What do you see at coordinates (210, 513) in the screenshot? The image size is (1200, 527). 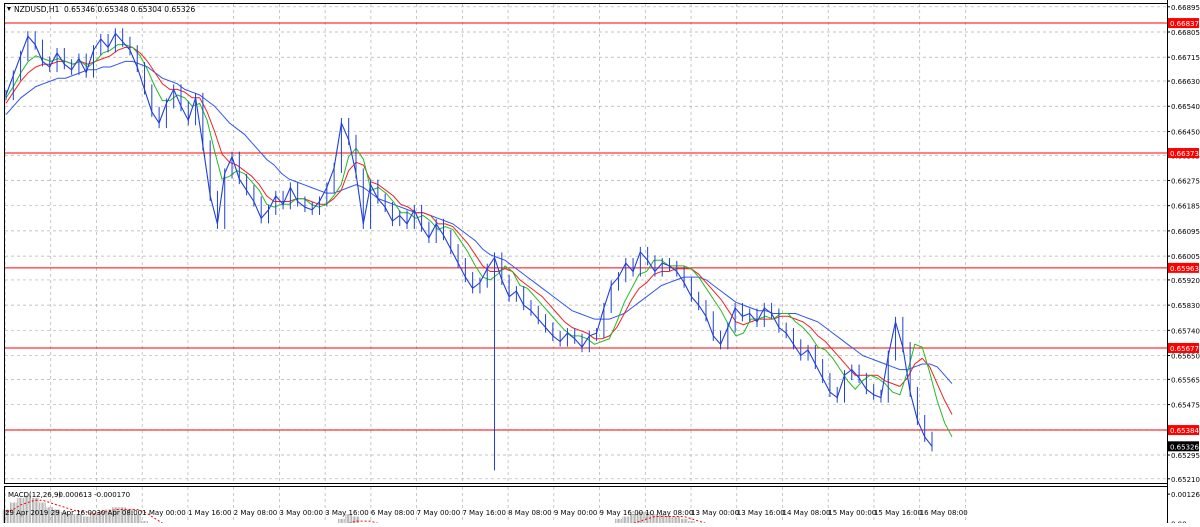 I see `time-axis-label: 1 May 16:00` at bounding box center [210, 513].